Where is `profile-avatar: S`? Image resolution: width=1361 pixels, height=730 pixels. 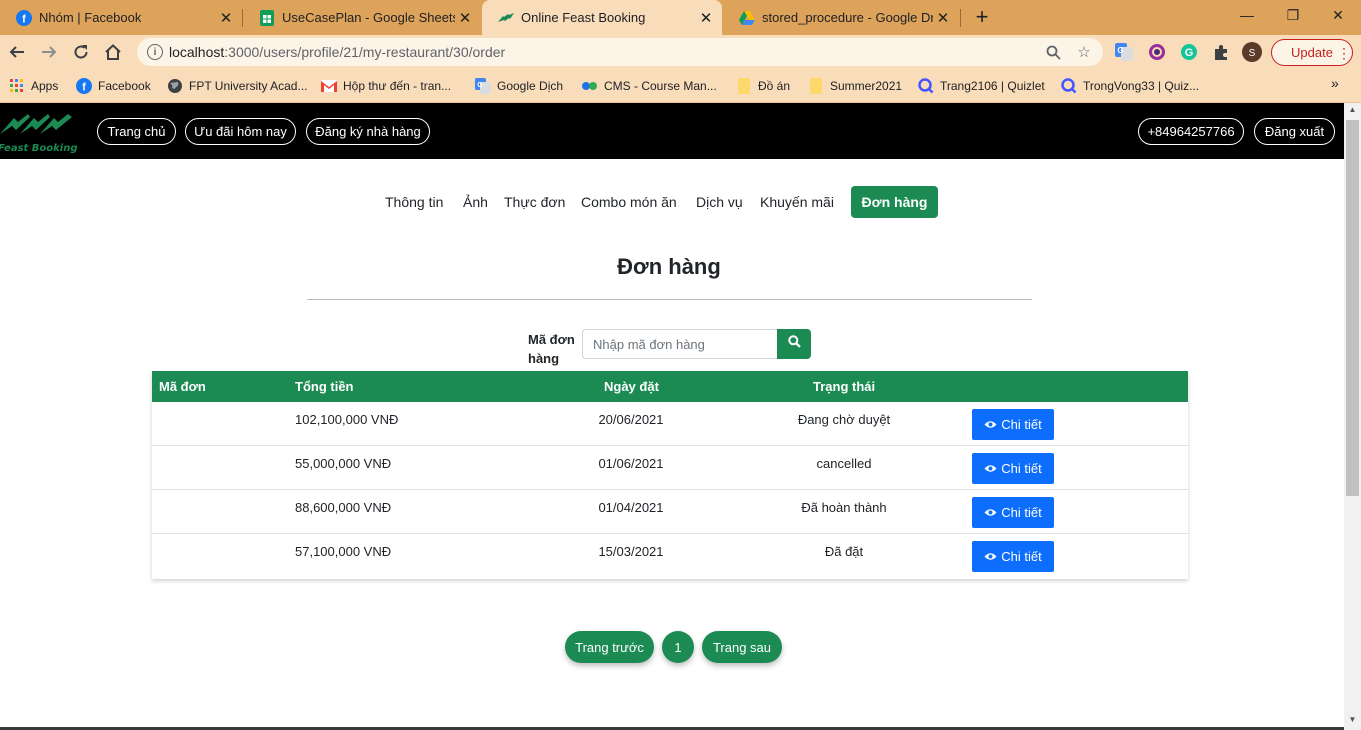
profile-avatar: S is located at coordinates (1252, 52).